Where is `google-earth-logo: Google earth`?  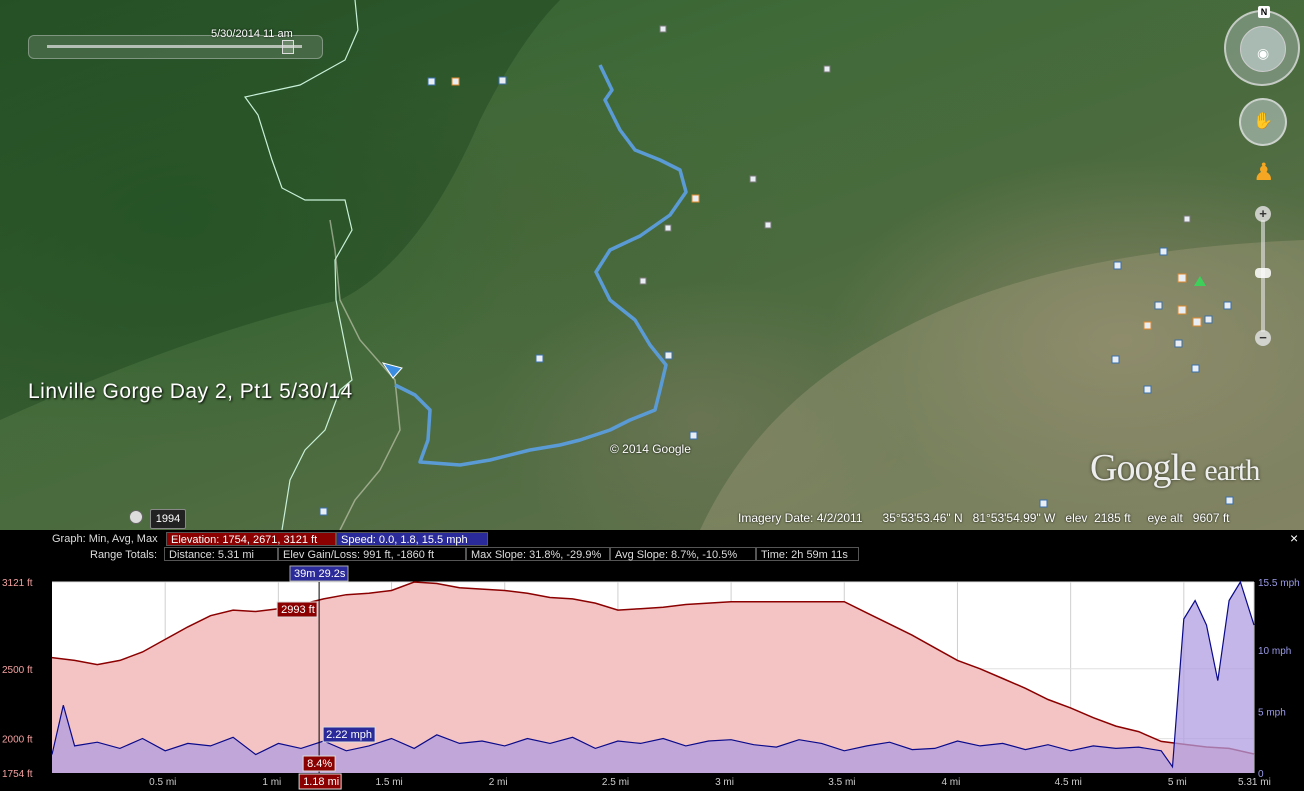
google-earth-logo: Google earth is located at coordinates (1175, 468).